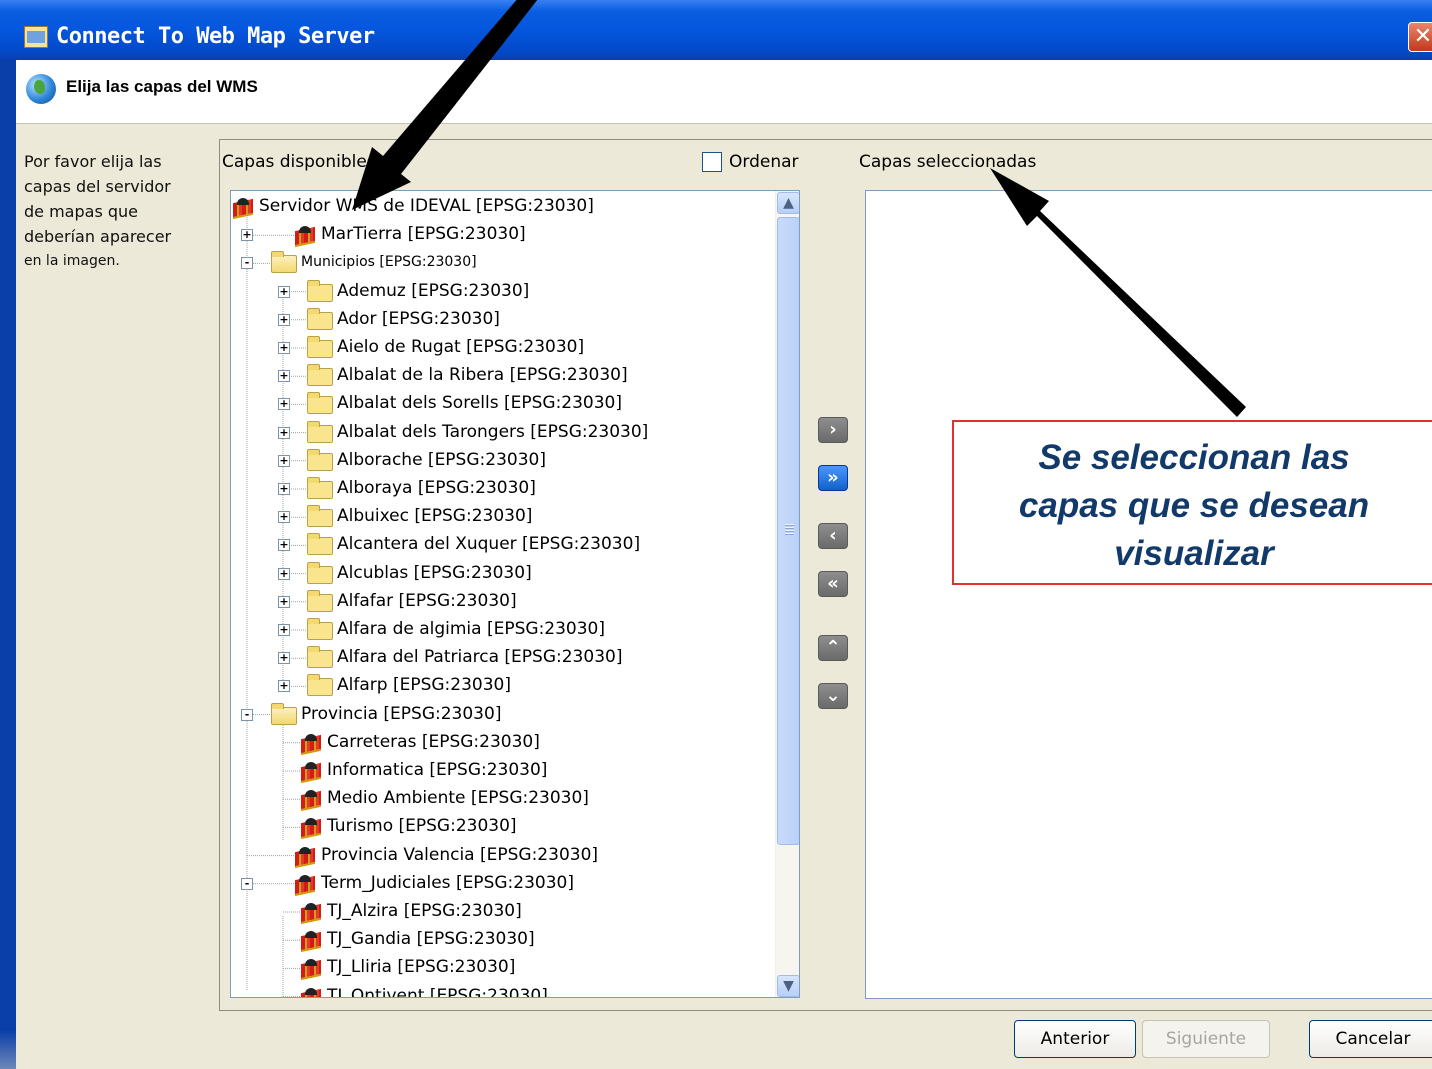 The width and height of the screenshot is (1432, 1069). Describe the element at coordinates (724, 92) in the screenshot. I see `wizard-header: Elija las capas del WMS` at that location.